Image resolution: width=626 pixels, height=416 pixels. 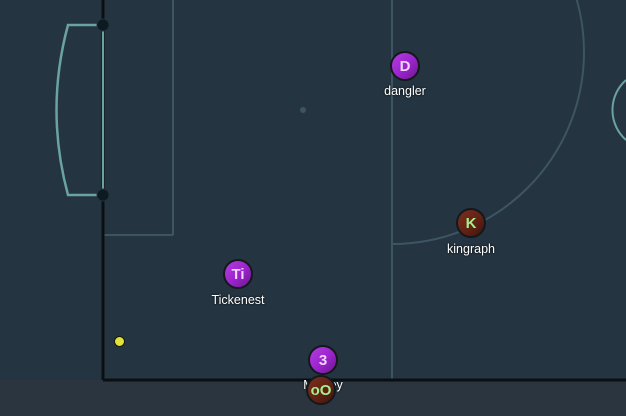 I want to click on player-initials: oO, so click(x=321, y=390).